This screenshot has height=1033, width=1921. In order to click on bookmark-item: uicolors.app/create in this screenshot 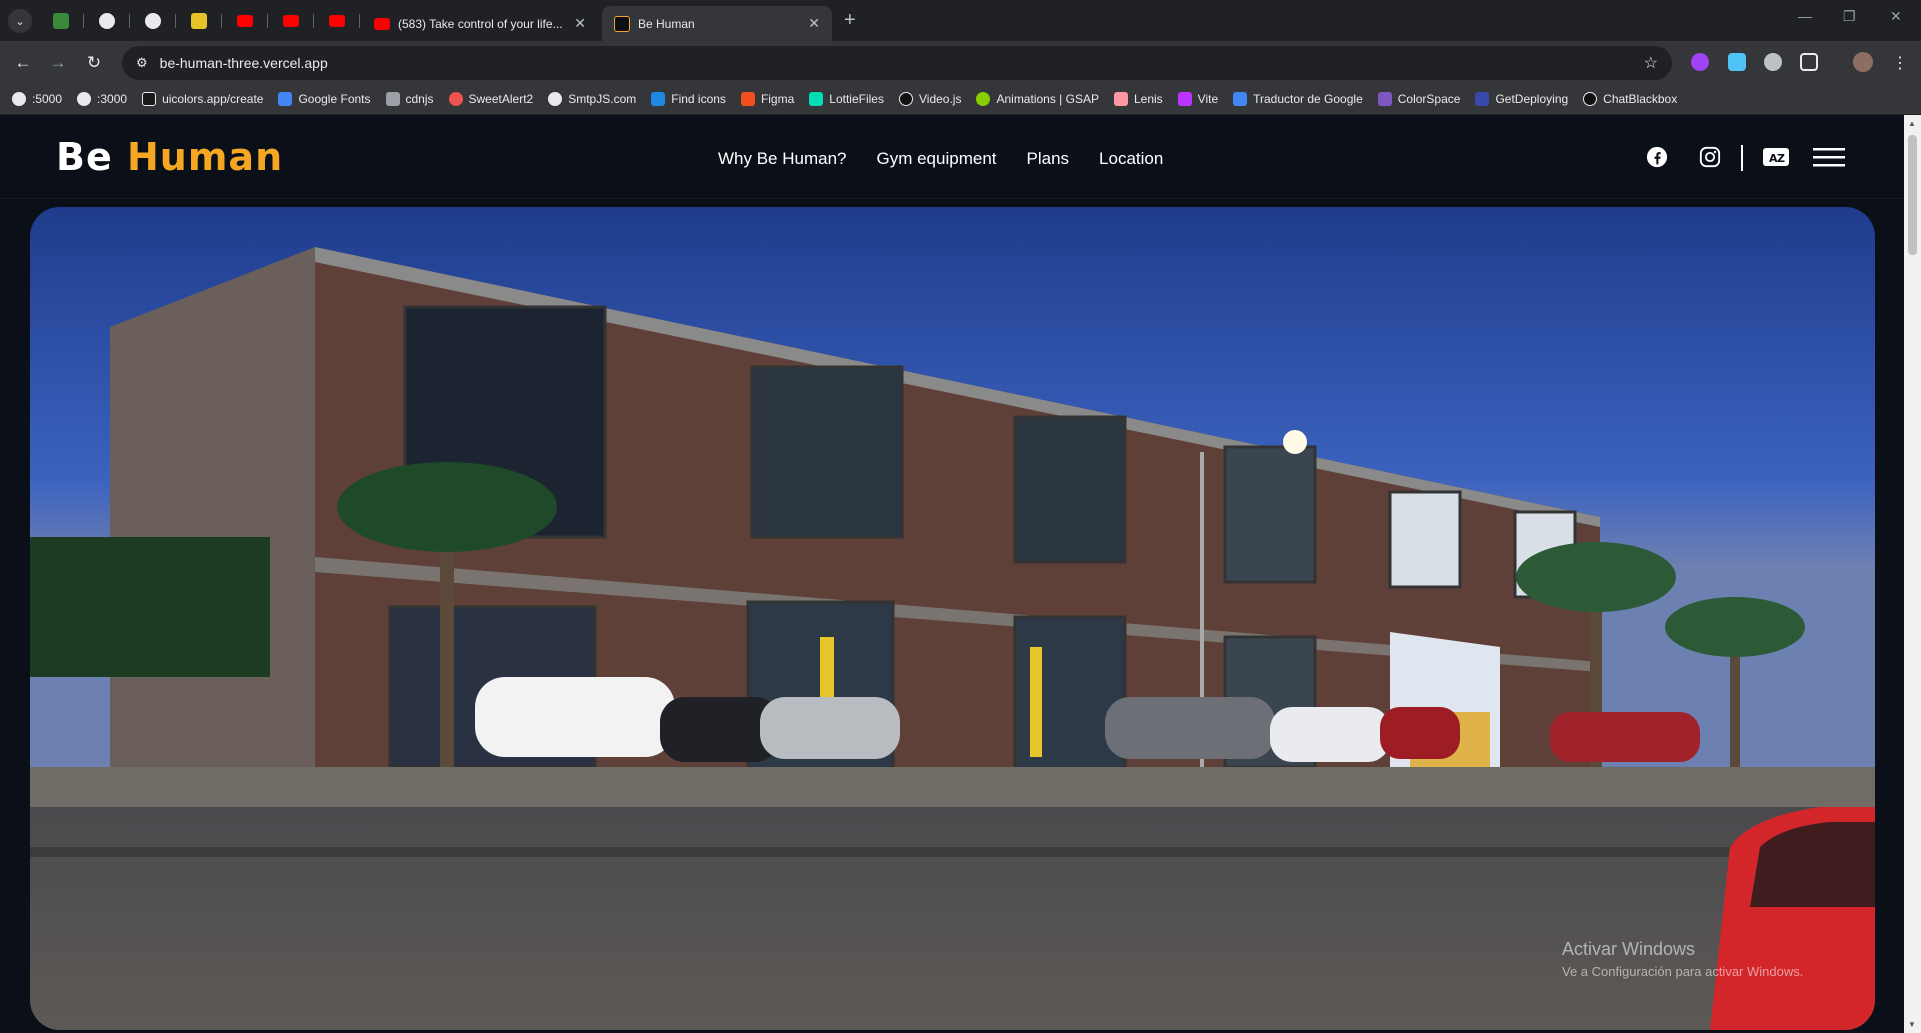, I will do `click(202, 98)`.